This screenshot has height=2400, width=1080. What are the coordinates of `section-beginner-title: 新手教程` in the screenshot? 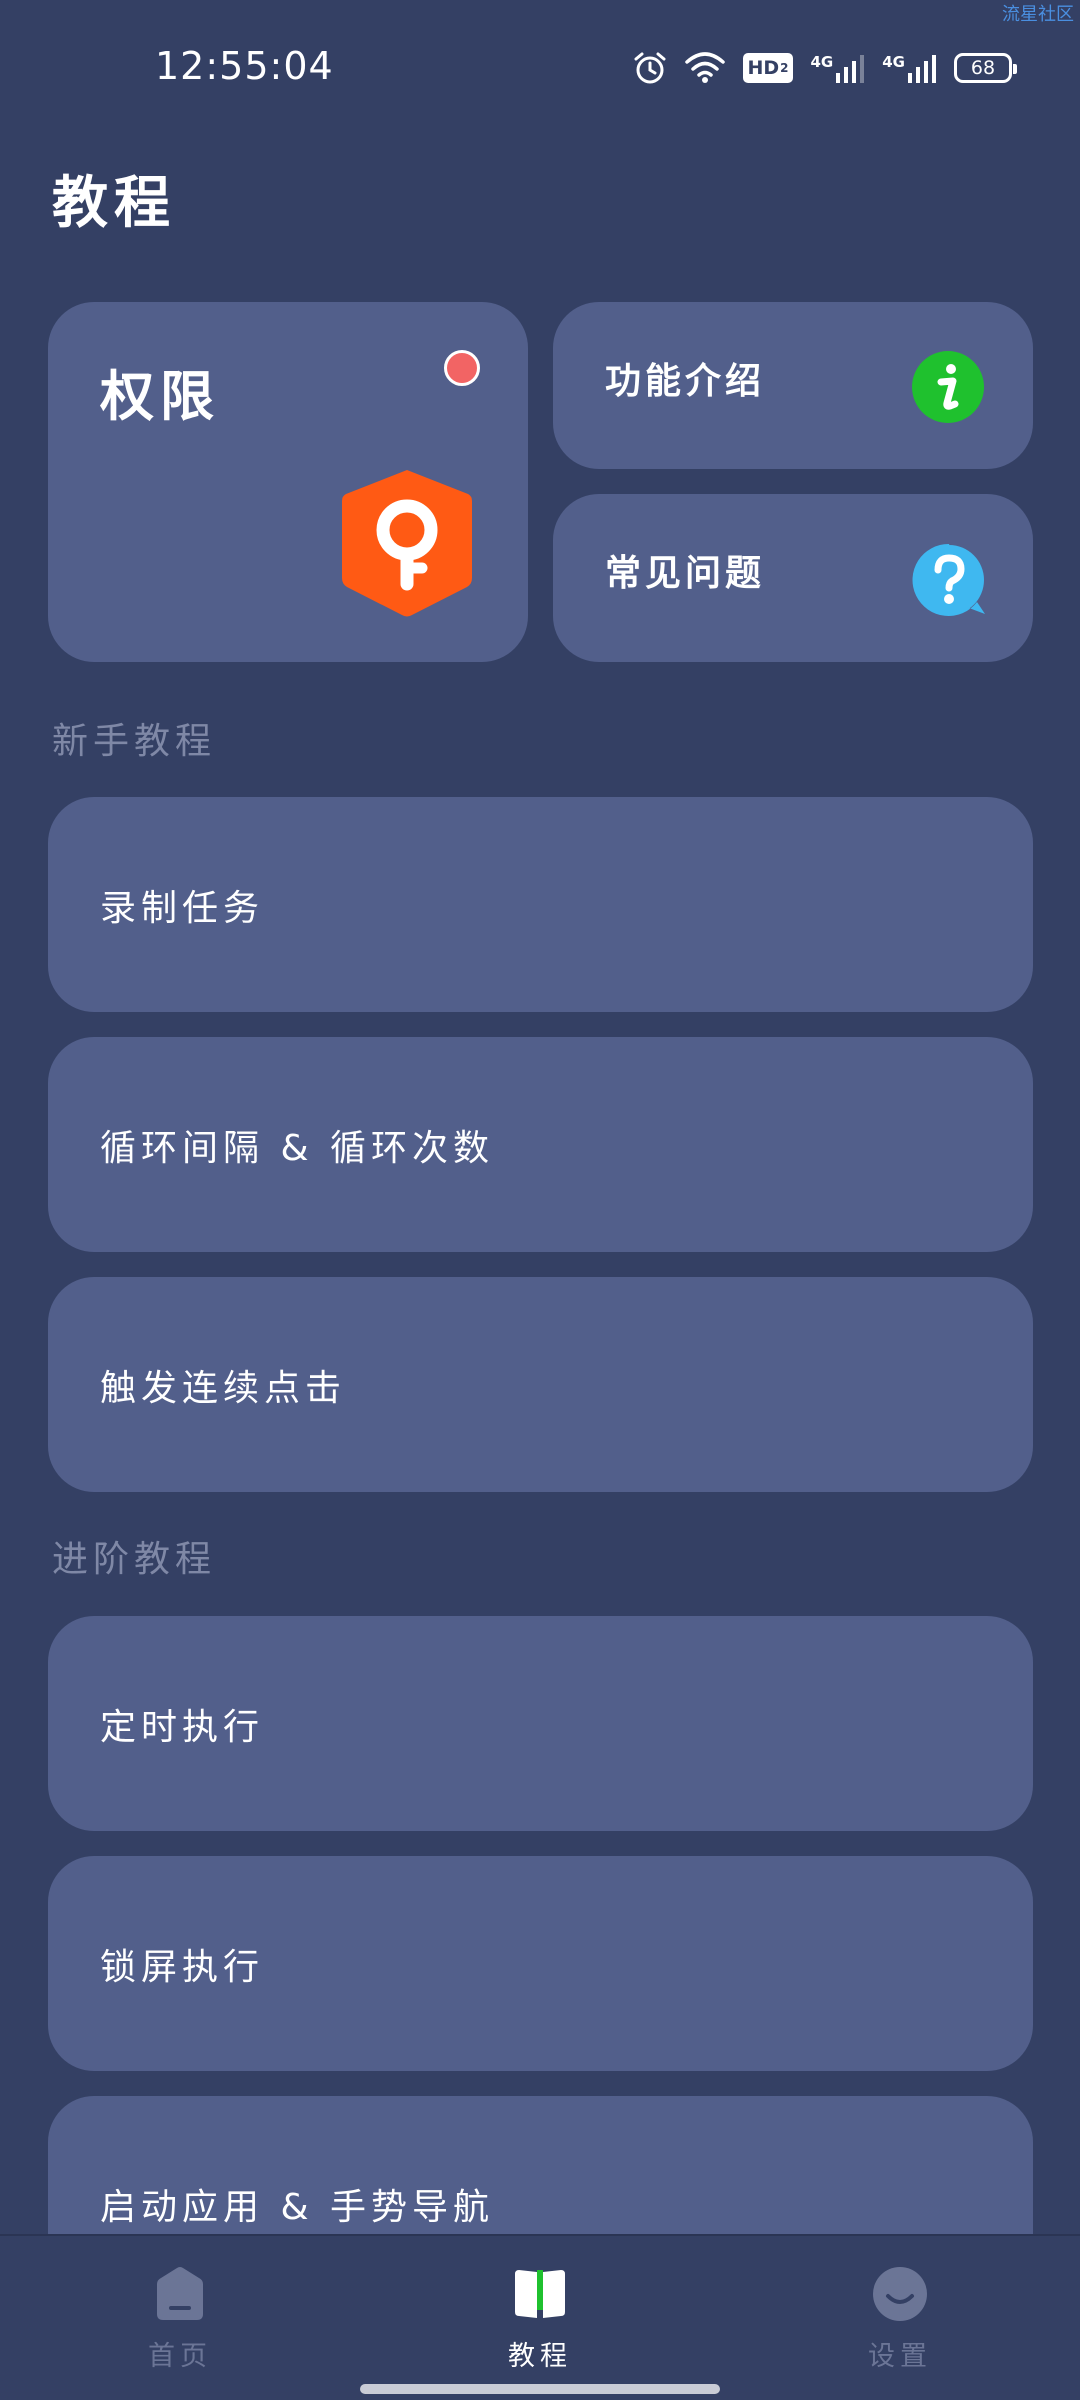 It's located at (134, 741).